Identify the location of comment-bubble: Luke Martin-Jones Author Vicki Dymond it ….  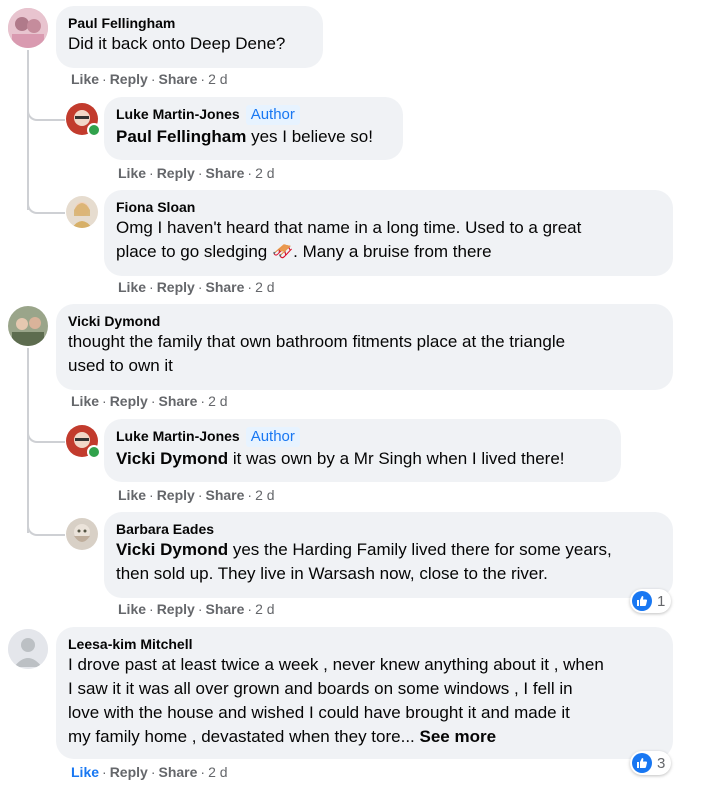
(362, 450).